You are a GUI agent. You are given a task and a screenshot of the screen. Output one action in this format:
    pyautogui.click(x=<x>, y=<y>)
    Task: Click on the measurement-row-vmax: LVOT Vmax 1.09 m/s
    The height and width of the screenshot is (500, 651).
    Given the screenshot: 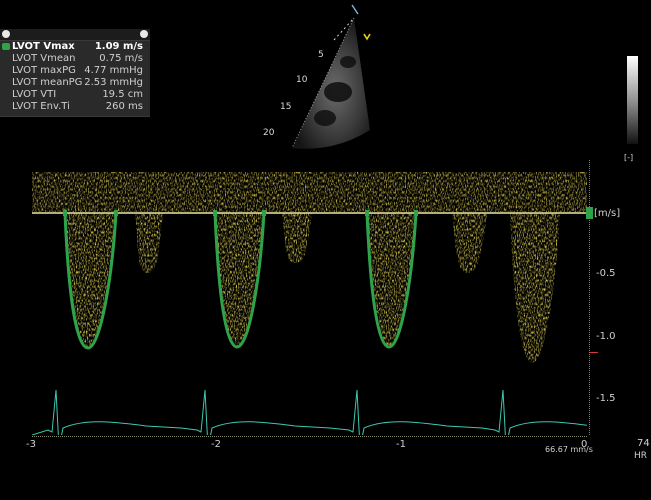 What is the action you would take?
    pyautogui.click(x=75, y=47)
    